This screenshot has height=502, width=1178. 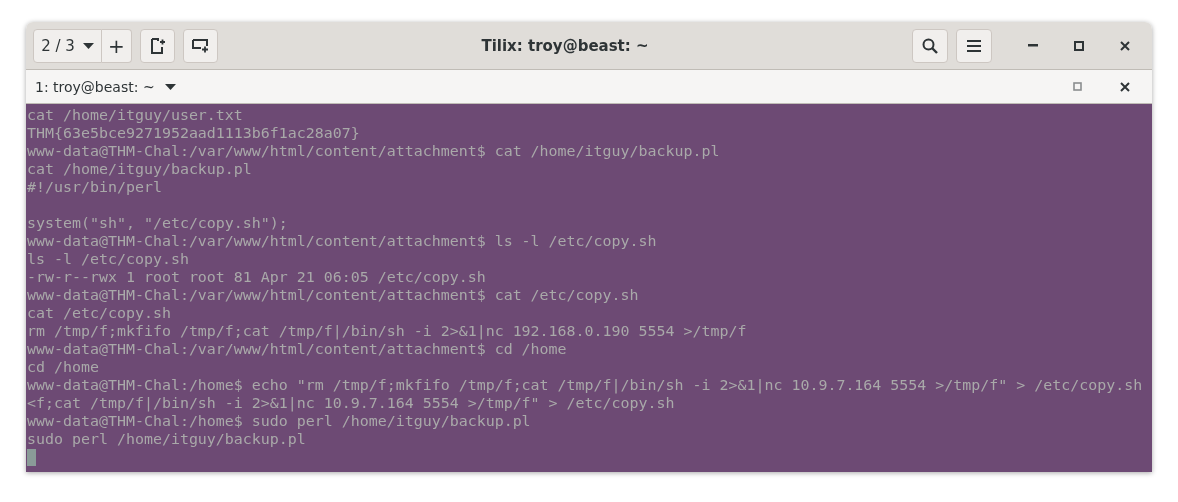 I want to click on add-terminal-right-button, so click(x=157, y=45).